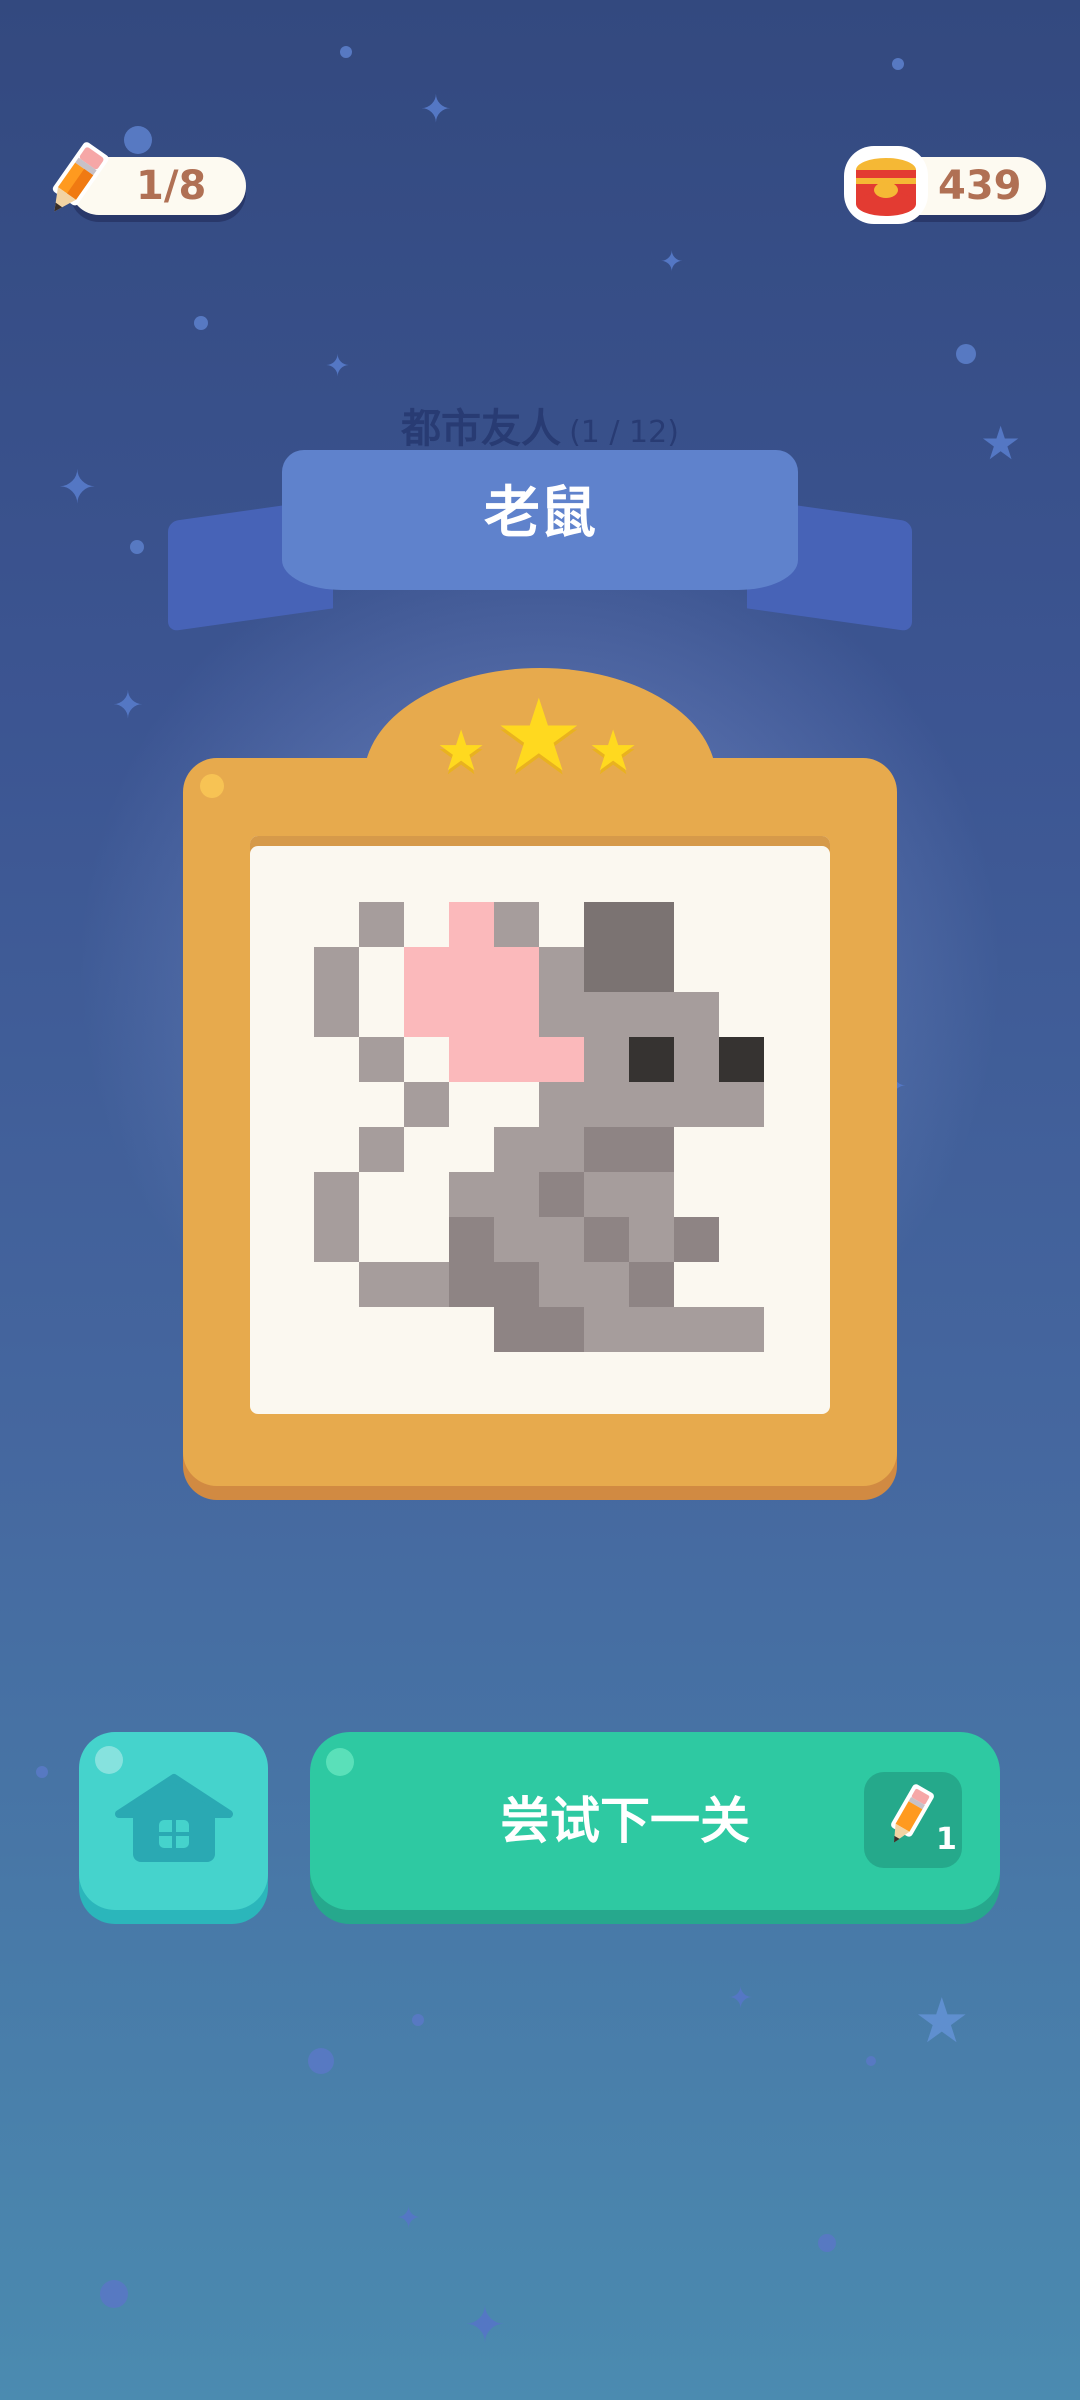  I want to click on coin-count: 439, so click(980, 186).